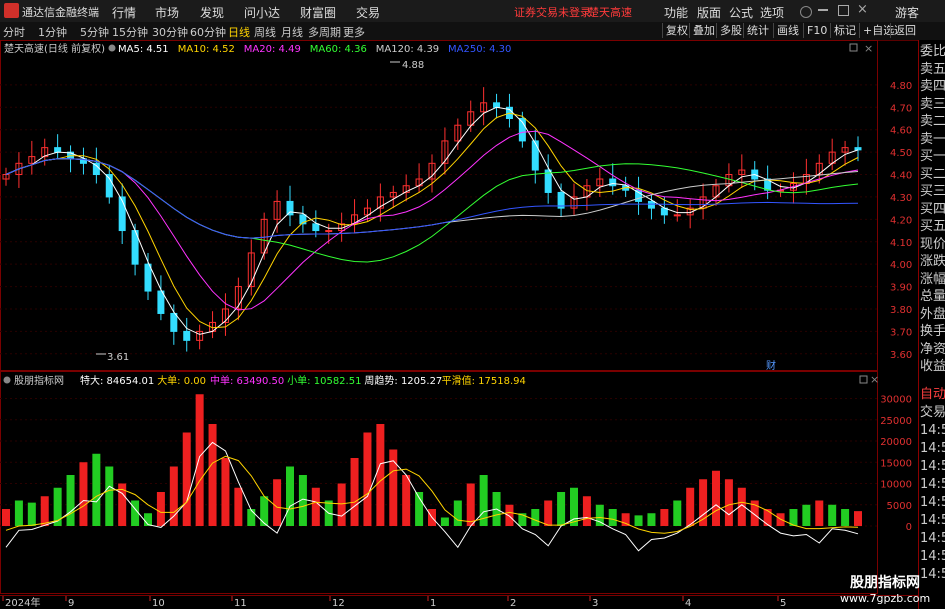 The image size is (945, 609). I want to click on app-title: 通达信金融终端, so click(60, 12).